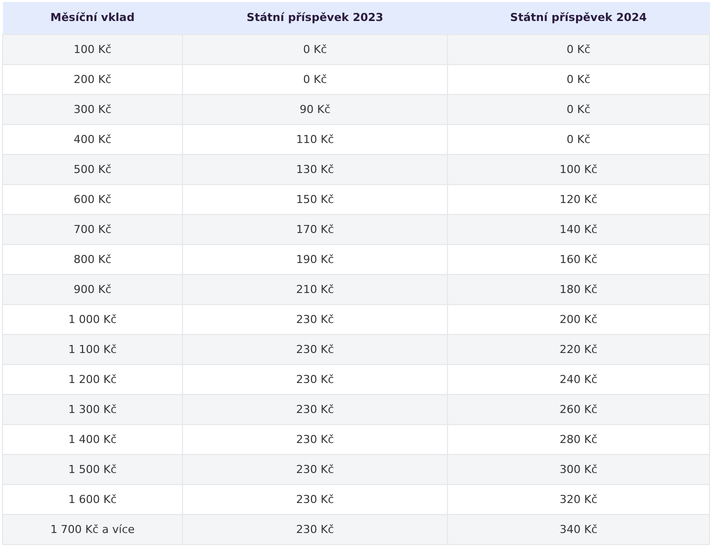 The height and width of the screenshot is (560, 712). Describe the element at coordinates (92, 469) in the screenshot. I see `table-cell: 1 500 Kč` at that location.